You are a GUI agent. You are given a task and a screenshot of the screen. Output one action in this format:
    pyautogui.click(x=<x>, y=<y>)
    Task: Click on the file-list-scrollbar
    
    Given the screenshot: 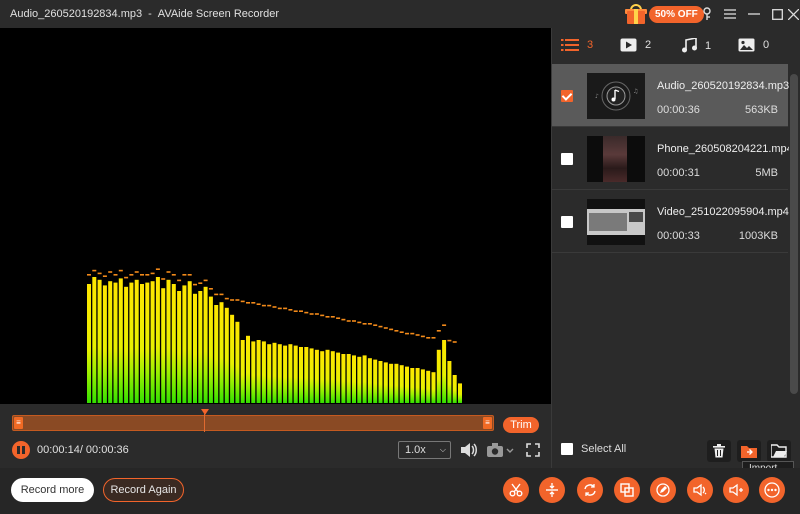 What is the action you would take?
    pyautogui.click(x=794, y=234)
    